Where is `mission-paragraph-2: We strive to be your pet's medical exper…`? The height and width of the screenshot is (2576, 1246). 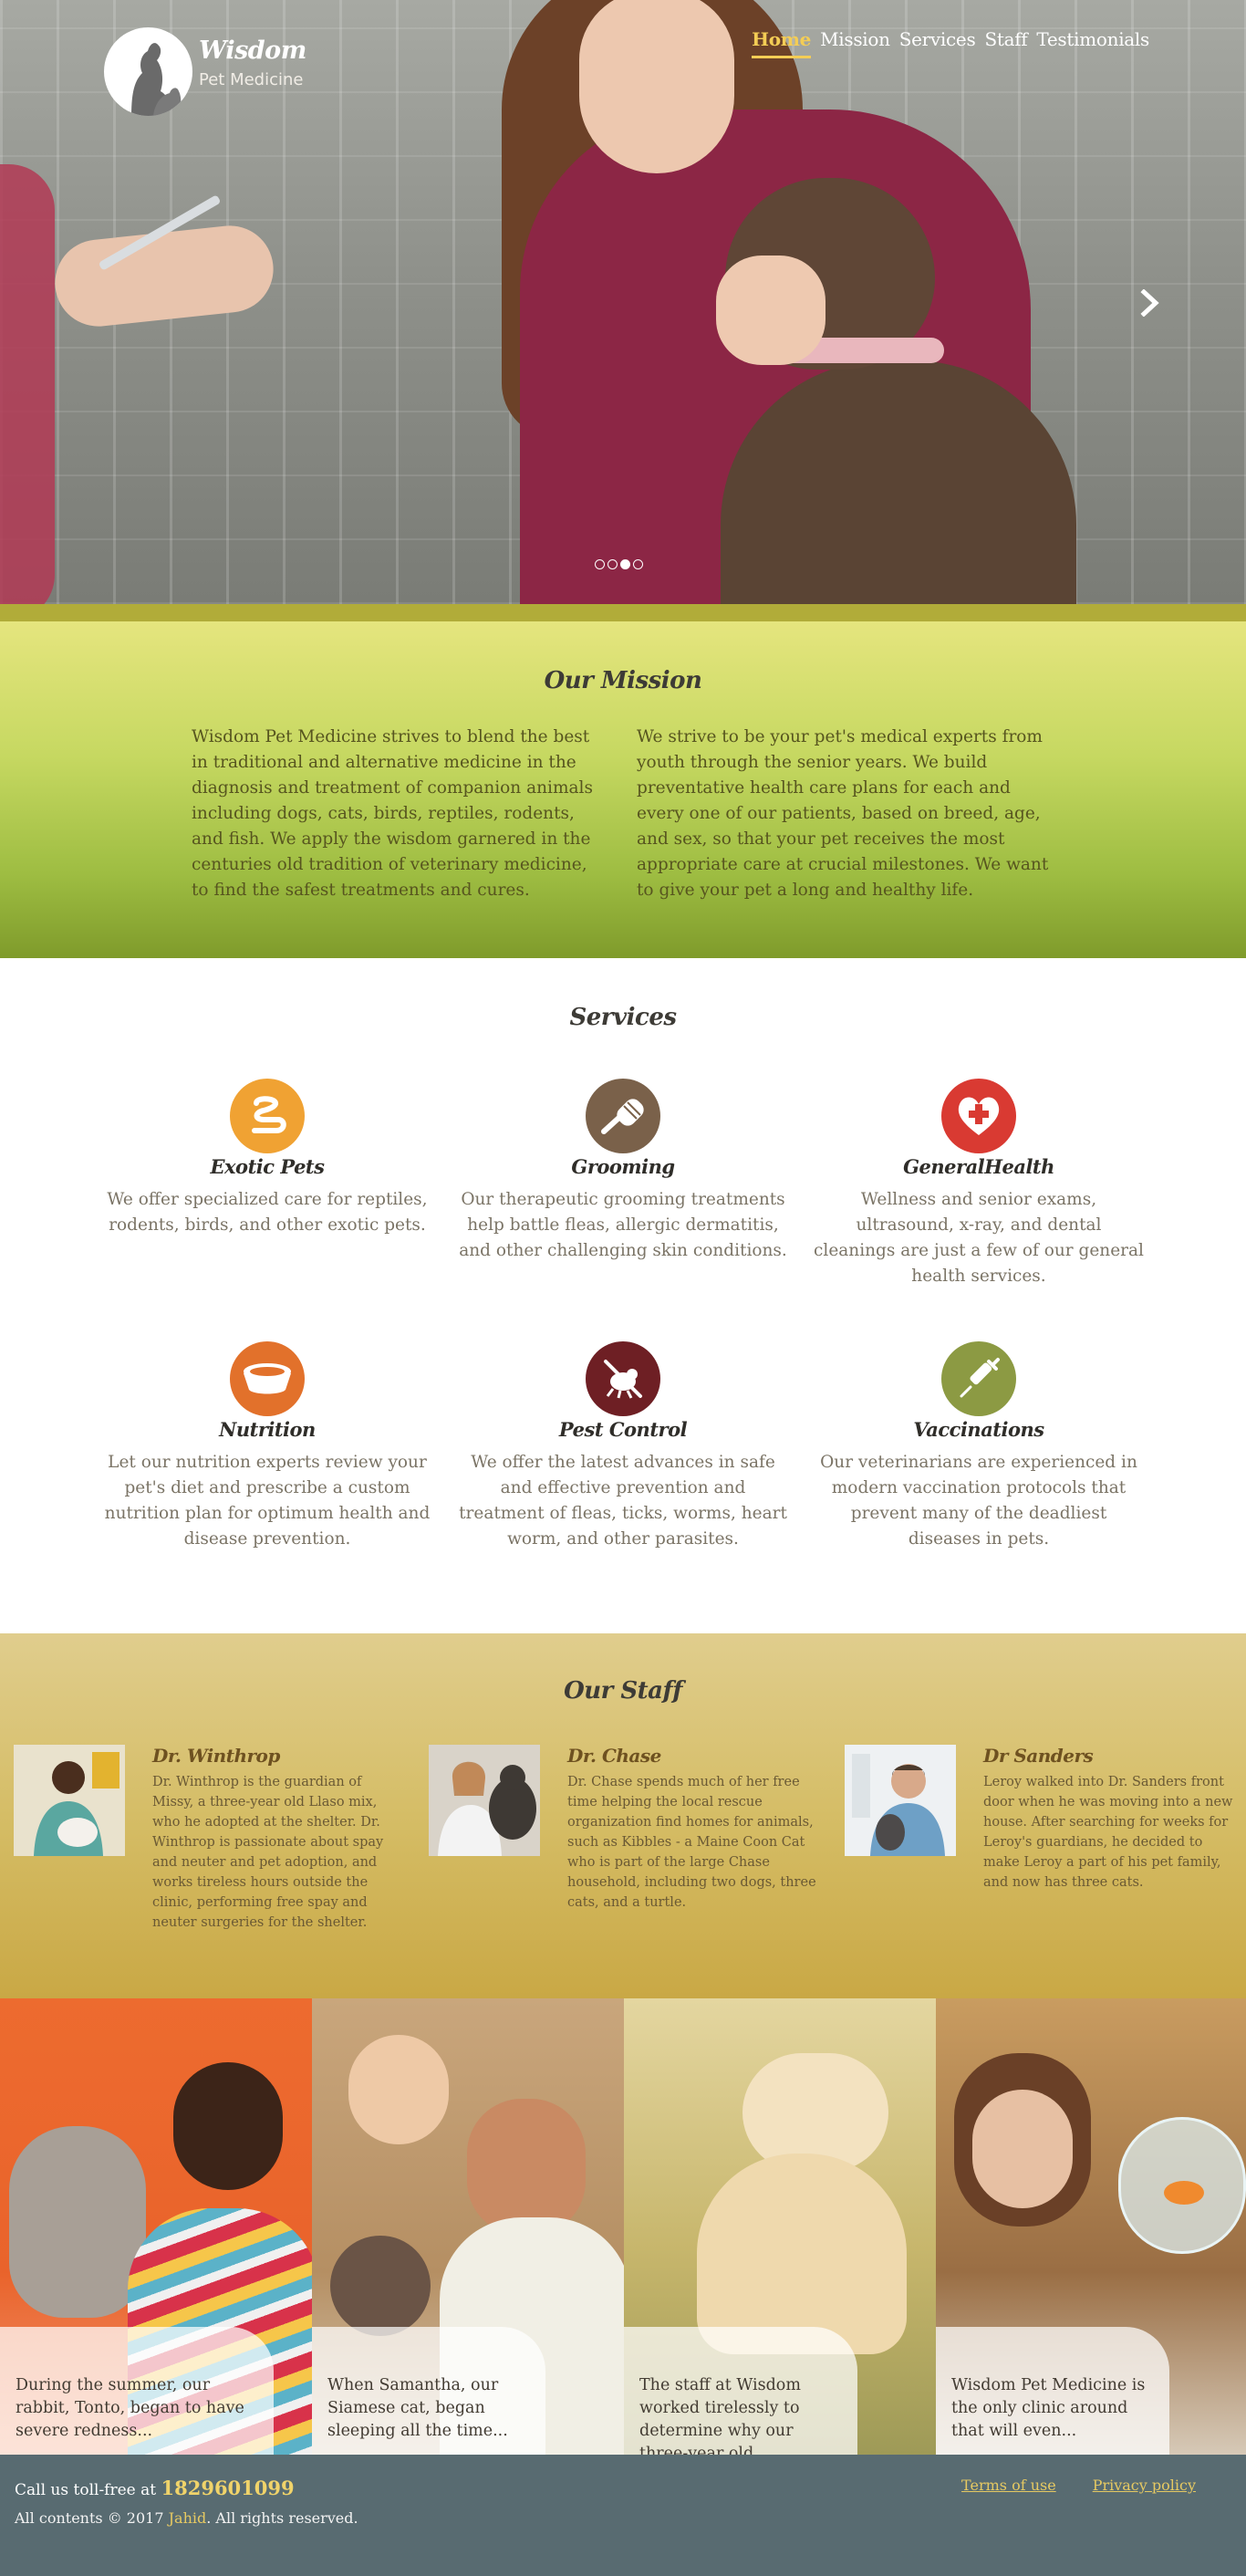
mission-paragraph-2: We strive to be your pet's medical exper… is located at coordinates (843, 813).